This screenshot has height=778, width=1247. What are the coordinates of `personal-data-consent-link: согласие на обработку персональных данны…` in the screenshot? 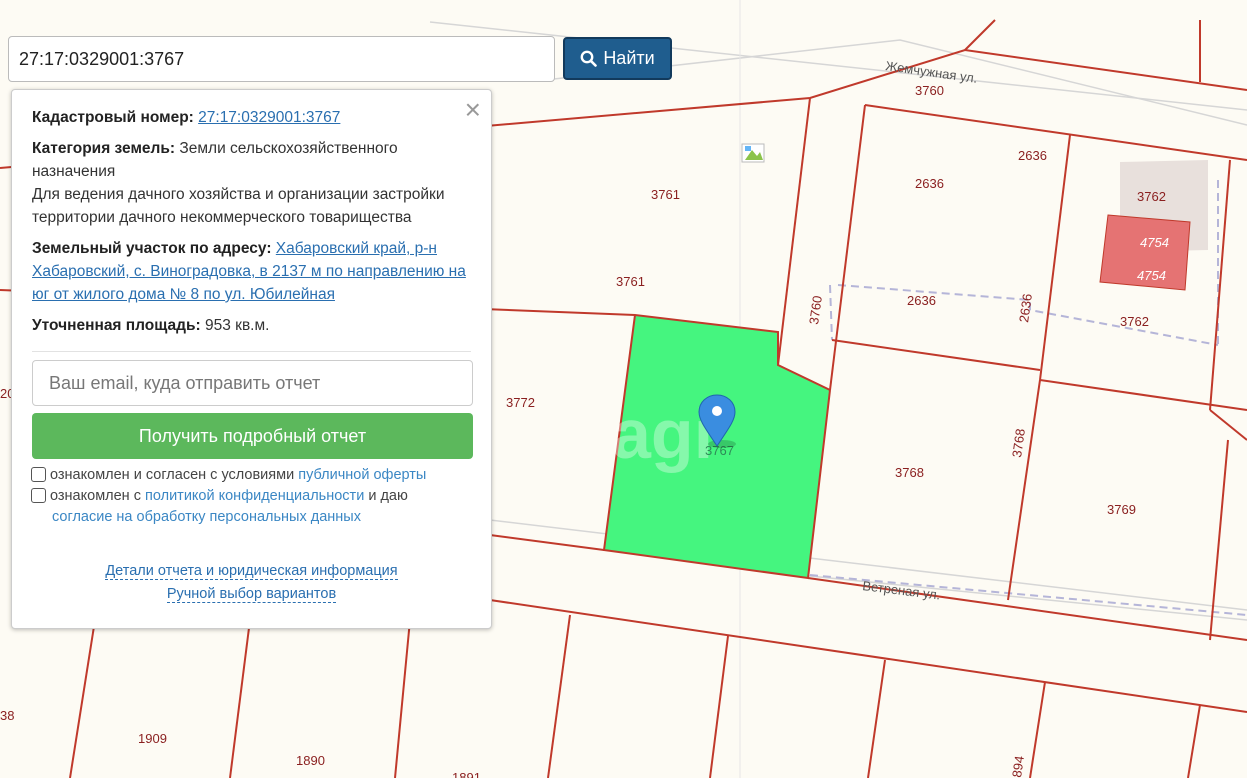 It's located at (206, 517).